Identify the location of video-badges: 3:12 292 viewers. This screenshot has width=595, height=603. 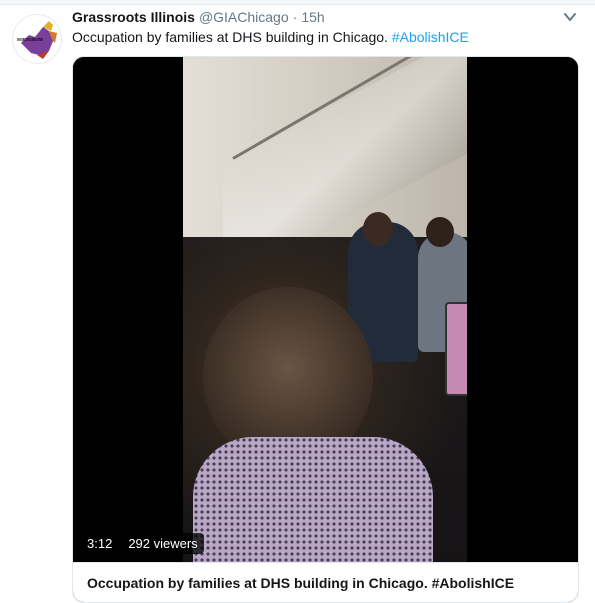
(142, 543).